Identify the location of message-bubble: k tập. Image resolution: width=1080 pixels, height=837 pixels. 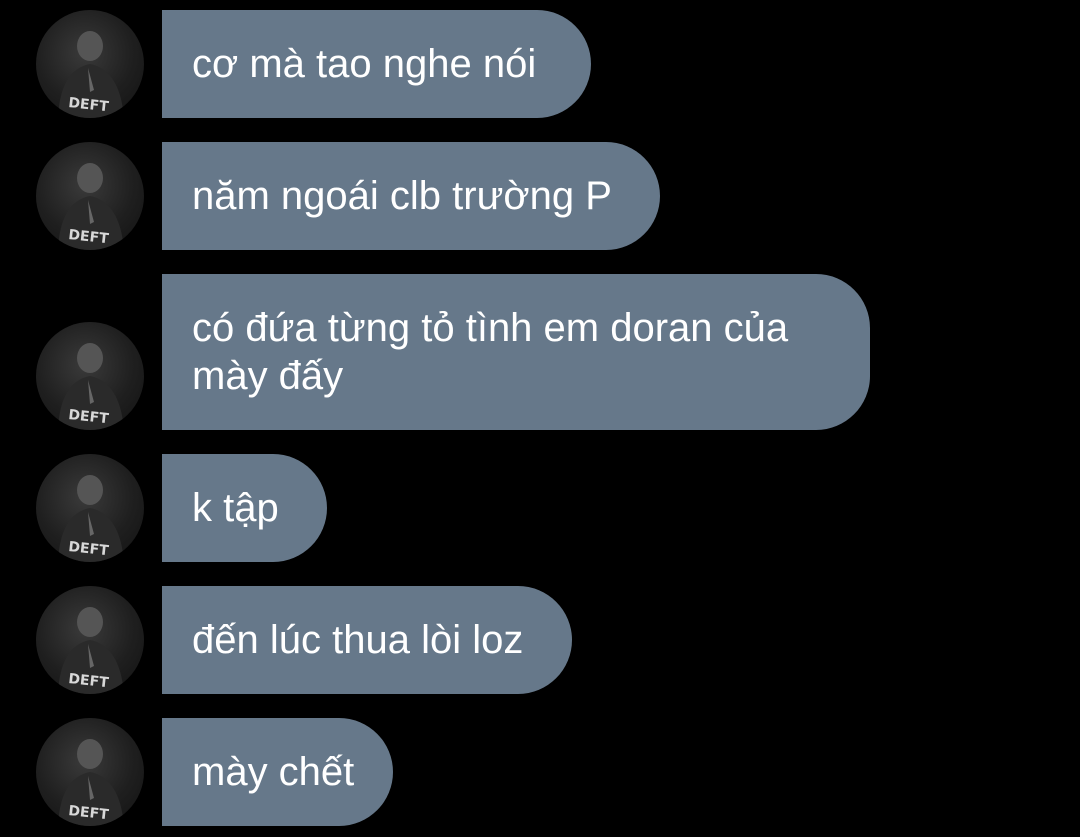
(244, 508).